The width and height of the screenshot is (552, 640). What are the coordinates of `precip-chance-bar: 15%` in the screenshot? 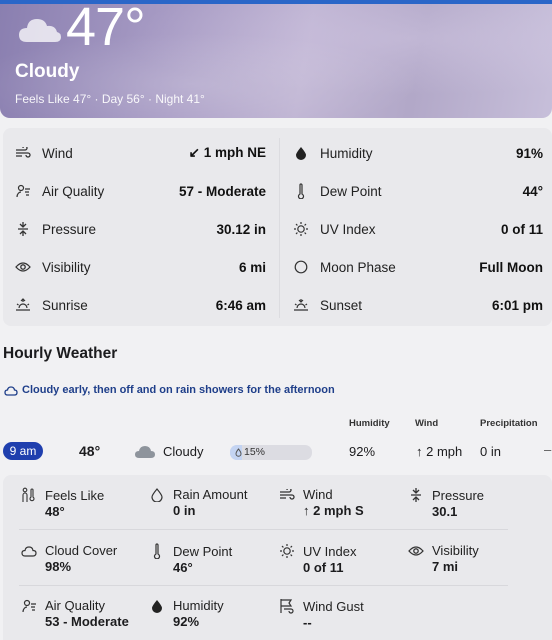 It's located at (271, 452).